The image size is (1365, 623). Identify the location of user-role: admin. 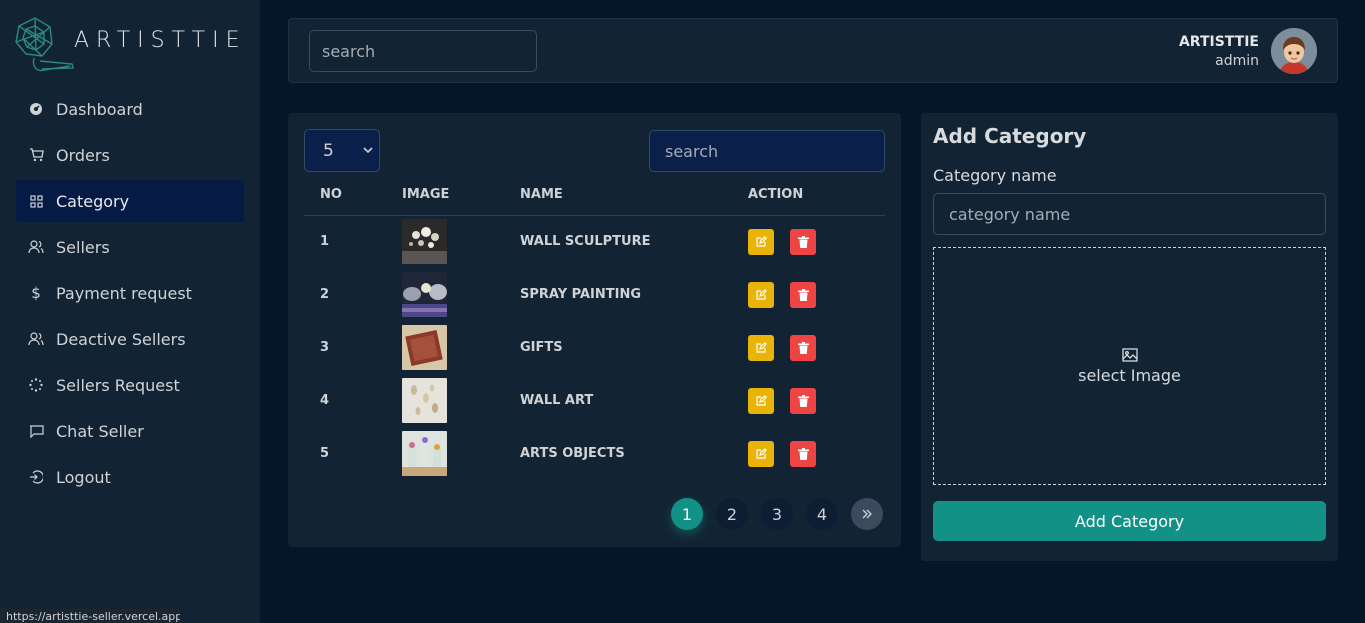
(1237, 60).